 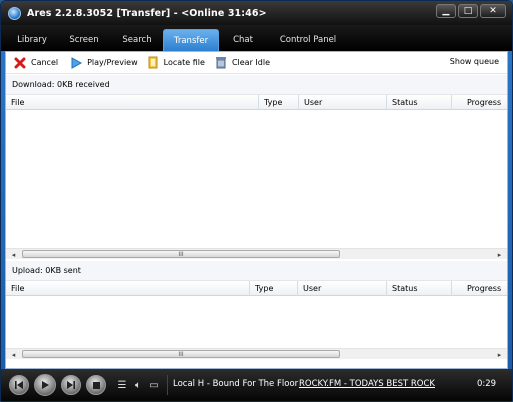 I want to click on previous-track-button, so click(x=19, y=385).